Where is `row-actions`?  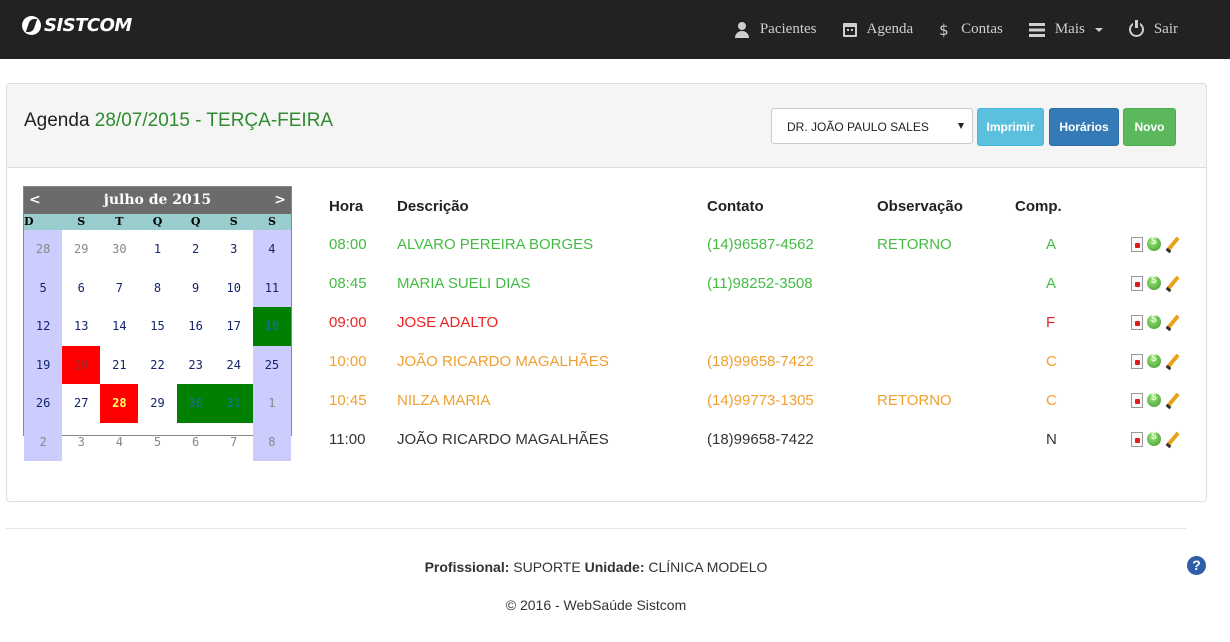
row-actions is located at coordinates (1157, 439).